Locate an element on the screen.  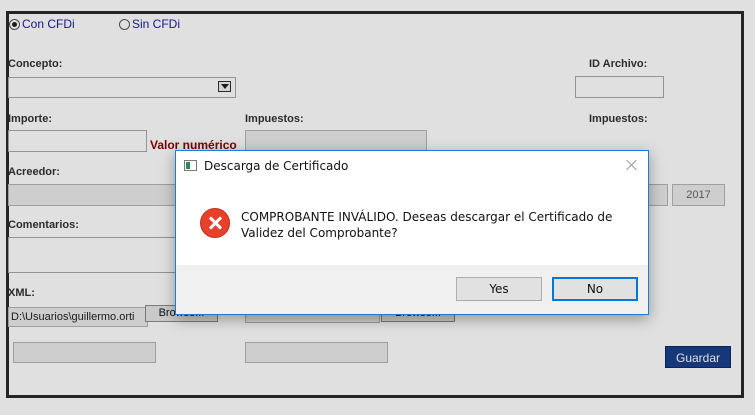
dialog-footer: Yes No is located at coordinates (412, 289).